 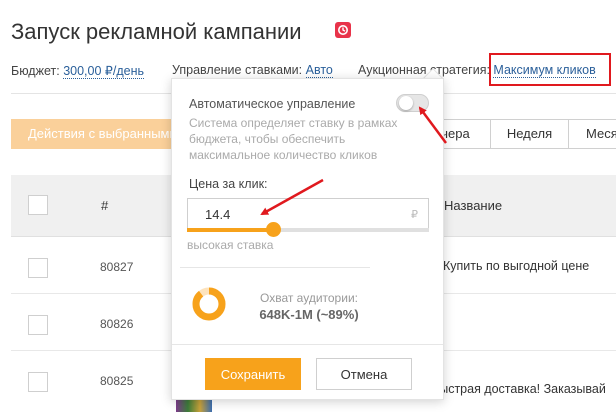 What do you see at coordinates (424, 70) in the screenshot?
I see `auction-strategy-label: Аукционная стратегия:` at bounding box center [424, 70].